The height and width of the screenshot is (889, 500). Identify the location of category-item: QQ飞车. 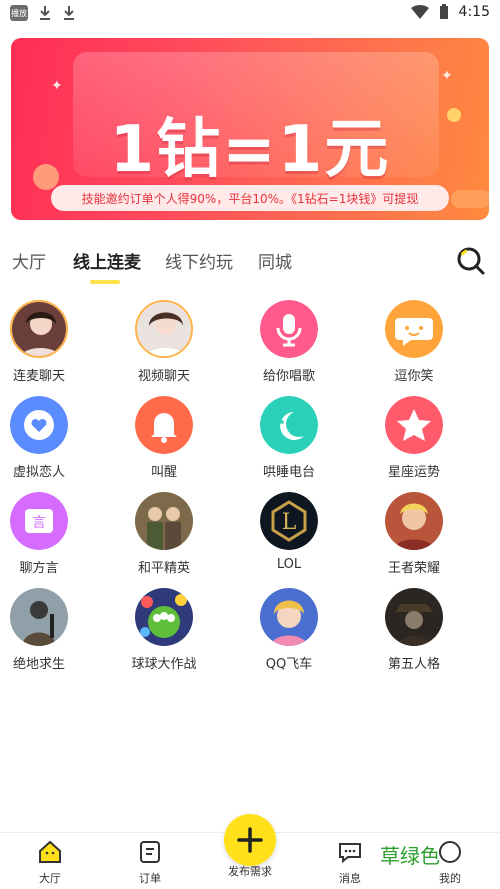
(289, 630).